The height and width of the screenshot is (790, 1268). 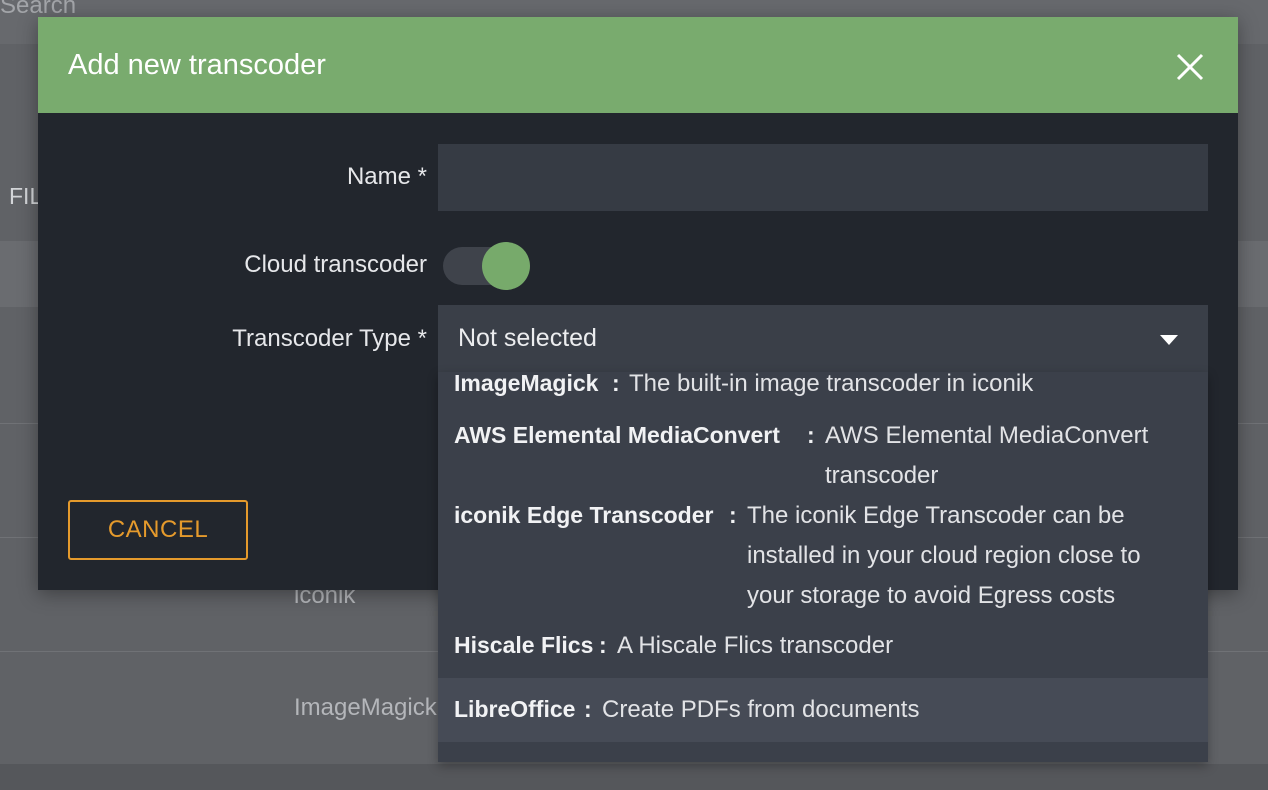 What do you see at coordinates (936, 515) in the screenshot?
I see `option-description: The iconik Edge Transcoder can be` at bounding box center [936, 515].